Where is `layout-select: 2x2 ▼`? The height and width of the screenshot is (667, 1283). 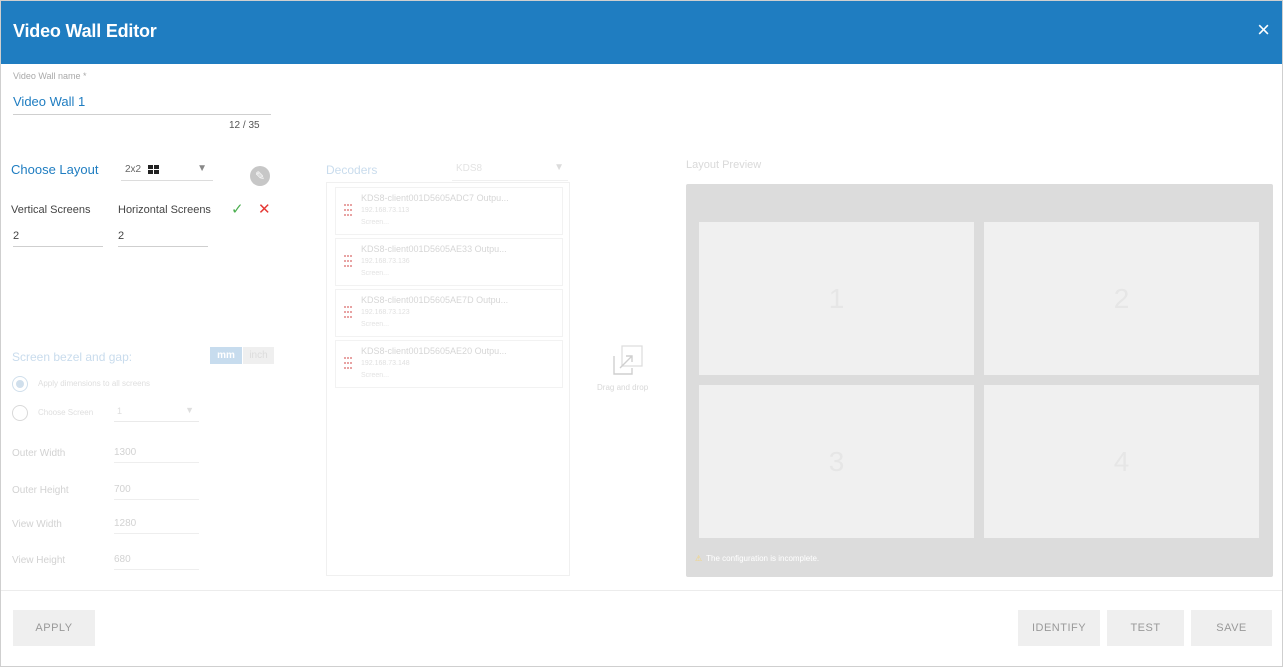
layout-select: 2x2 ▼ is located at coordinates (167, 170).